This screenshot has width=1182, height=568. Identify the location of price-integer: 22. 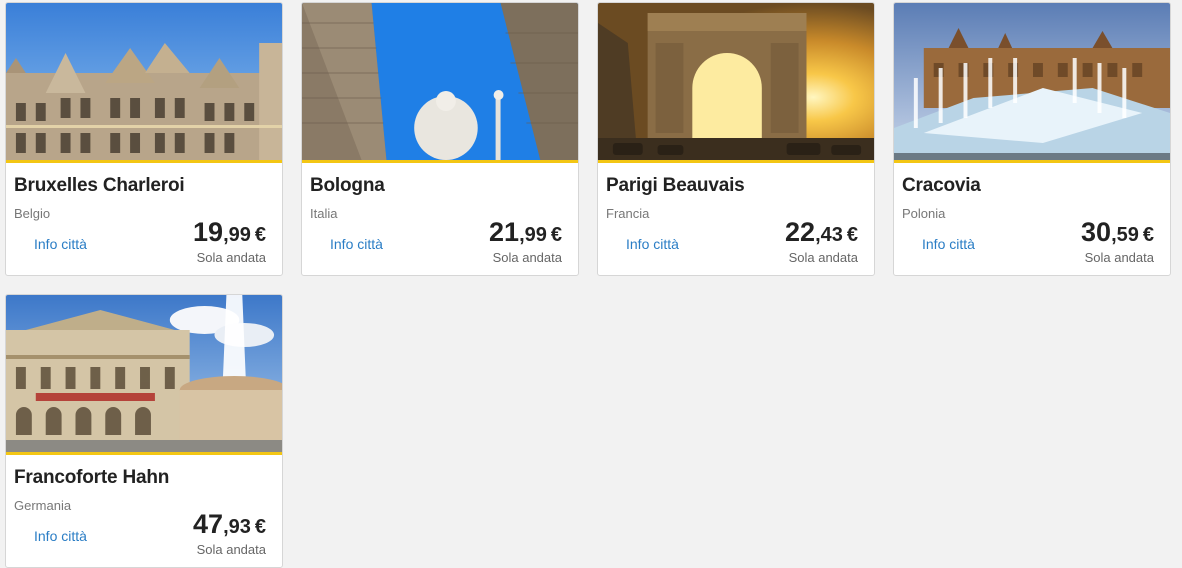
(800, 232).